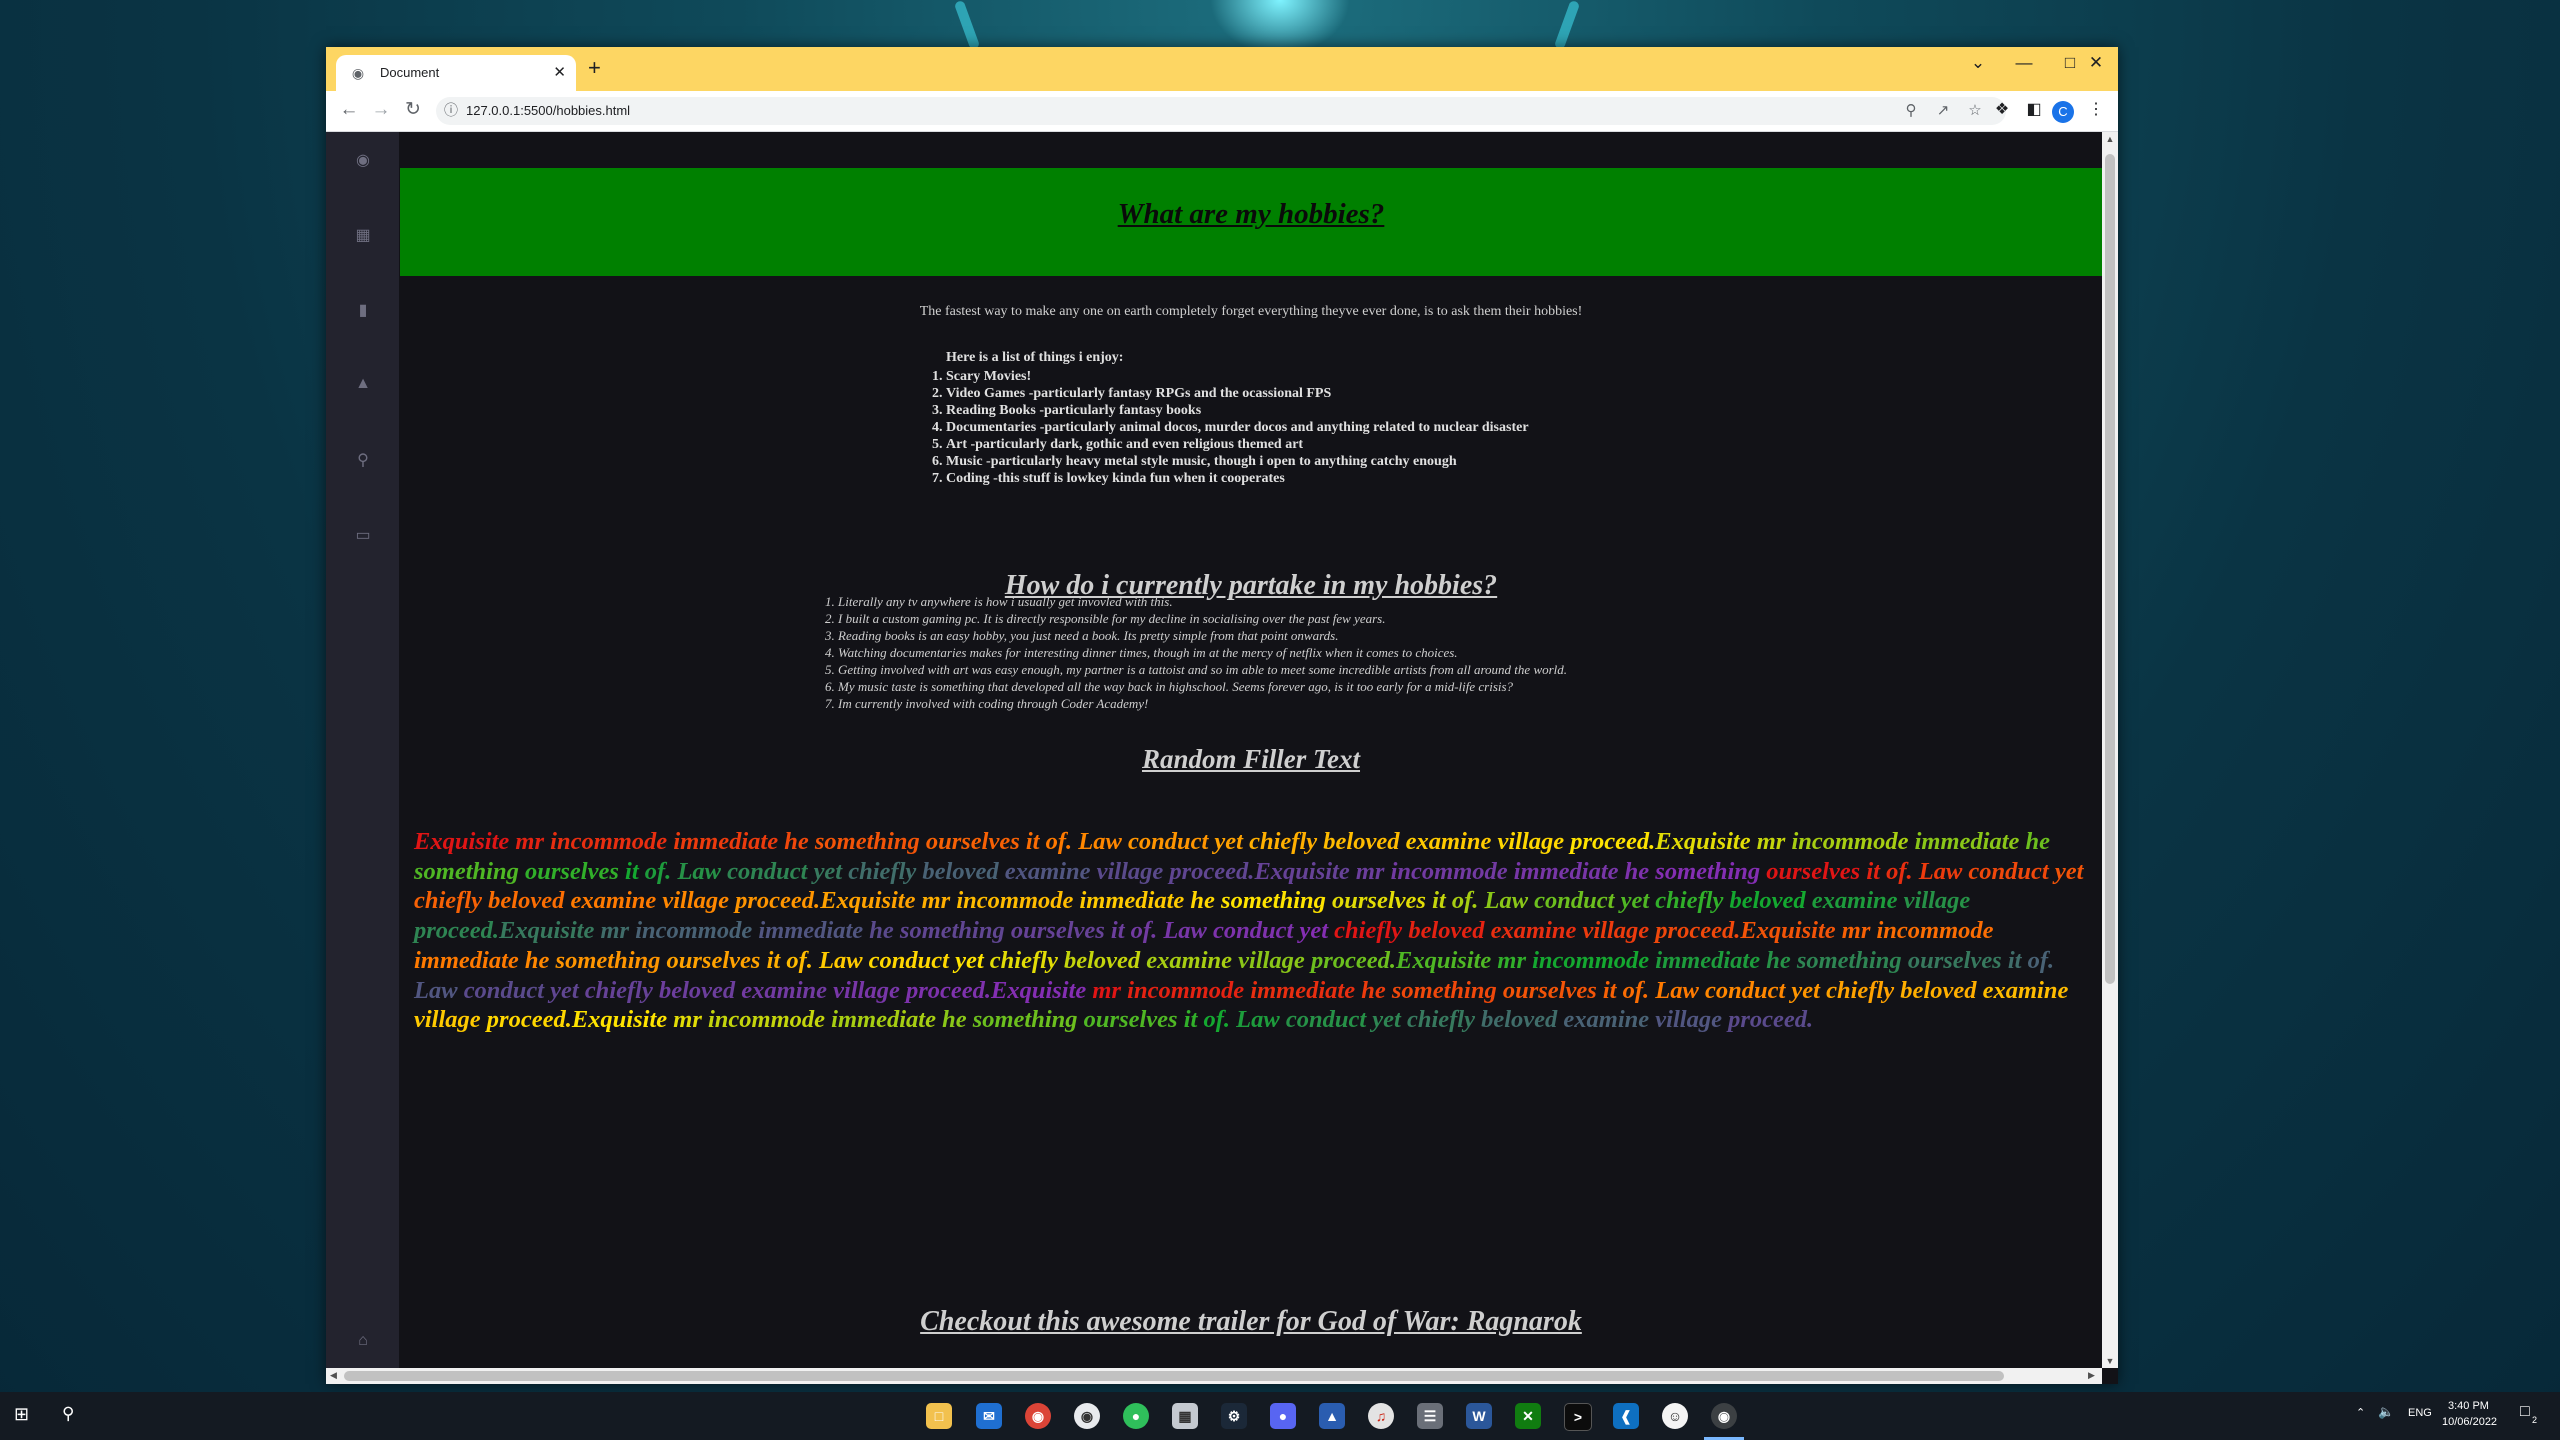  I want to click on vertical-scrollbar: ▲ ▼, so click(2110, 750).